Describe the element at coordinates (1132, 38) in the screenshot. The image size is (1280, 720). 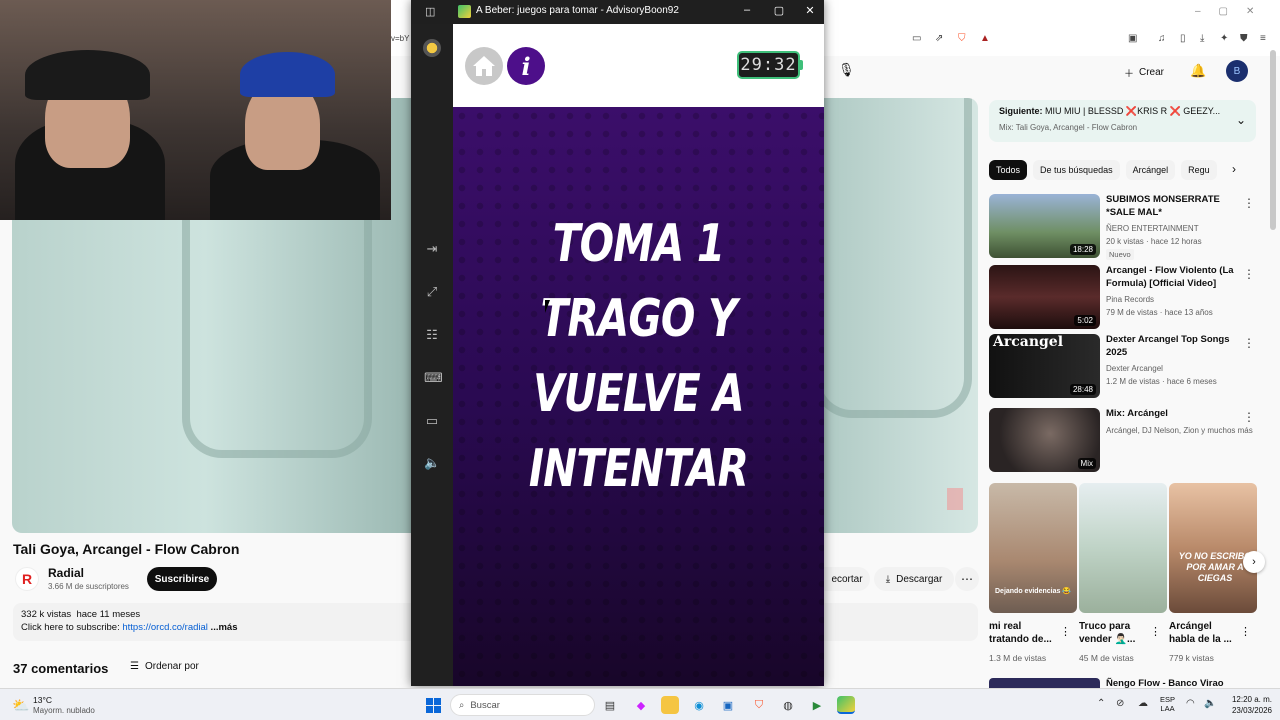
I see `sidebar-icon: ▣` at that location.